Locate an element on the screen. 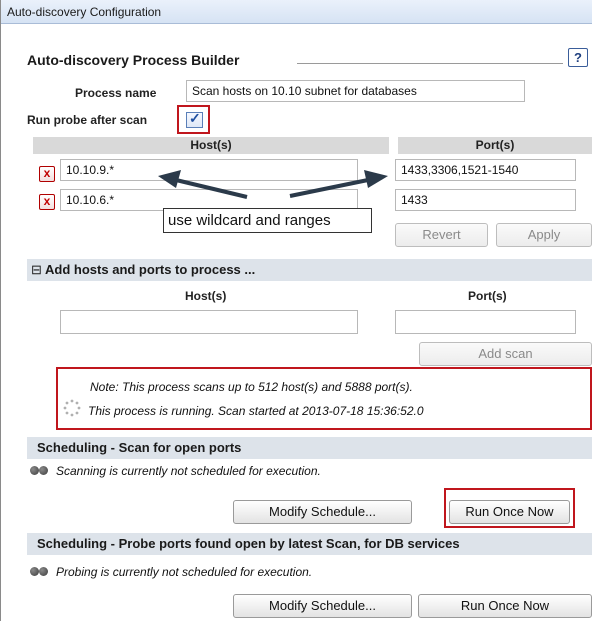 This screenshot has width=592, height=621. run-once-highlight is located at coordinates (509, 508).